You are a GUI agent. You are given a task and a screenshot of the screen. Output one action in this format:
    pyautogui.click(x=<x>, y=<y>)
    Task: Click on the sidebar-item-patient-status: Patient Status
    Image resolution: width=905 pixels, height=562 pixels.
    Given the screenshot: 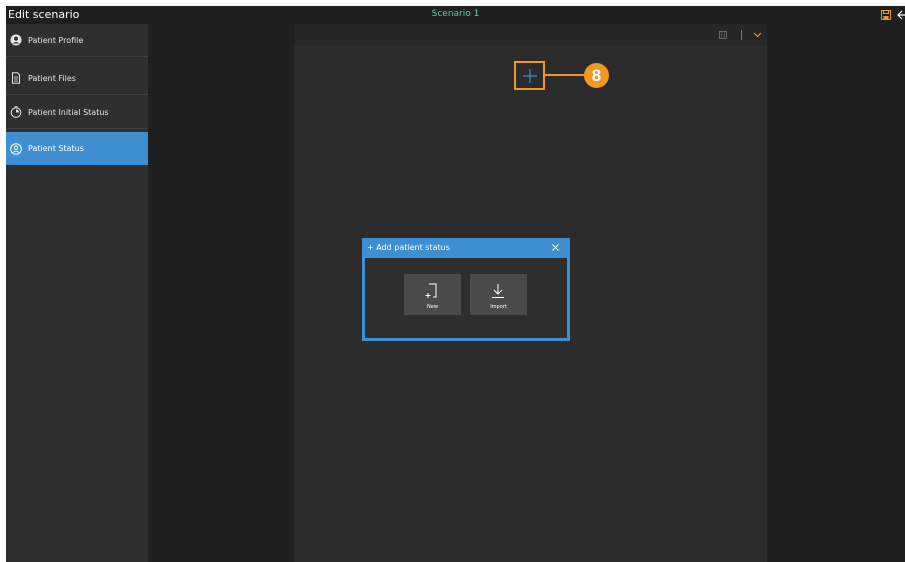 What is the action you would take?
    pyautogui.click(x=77, y=148)
    